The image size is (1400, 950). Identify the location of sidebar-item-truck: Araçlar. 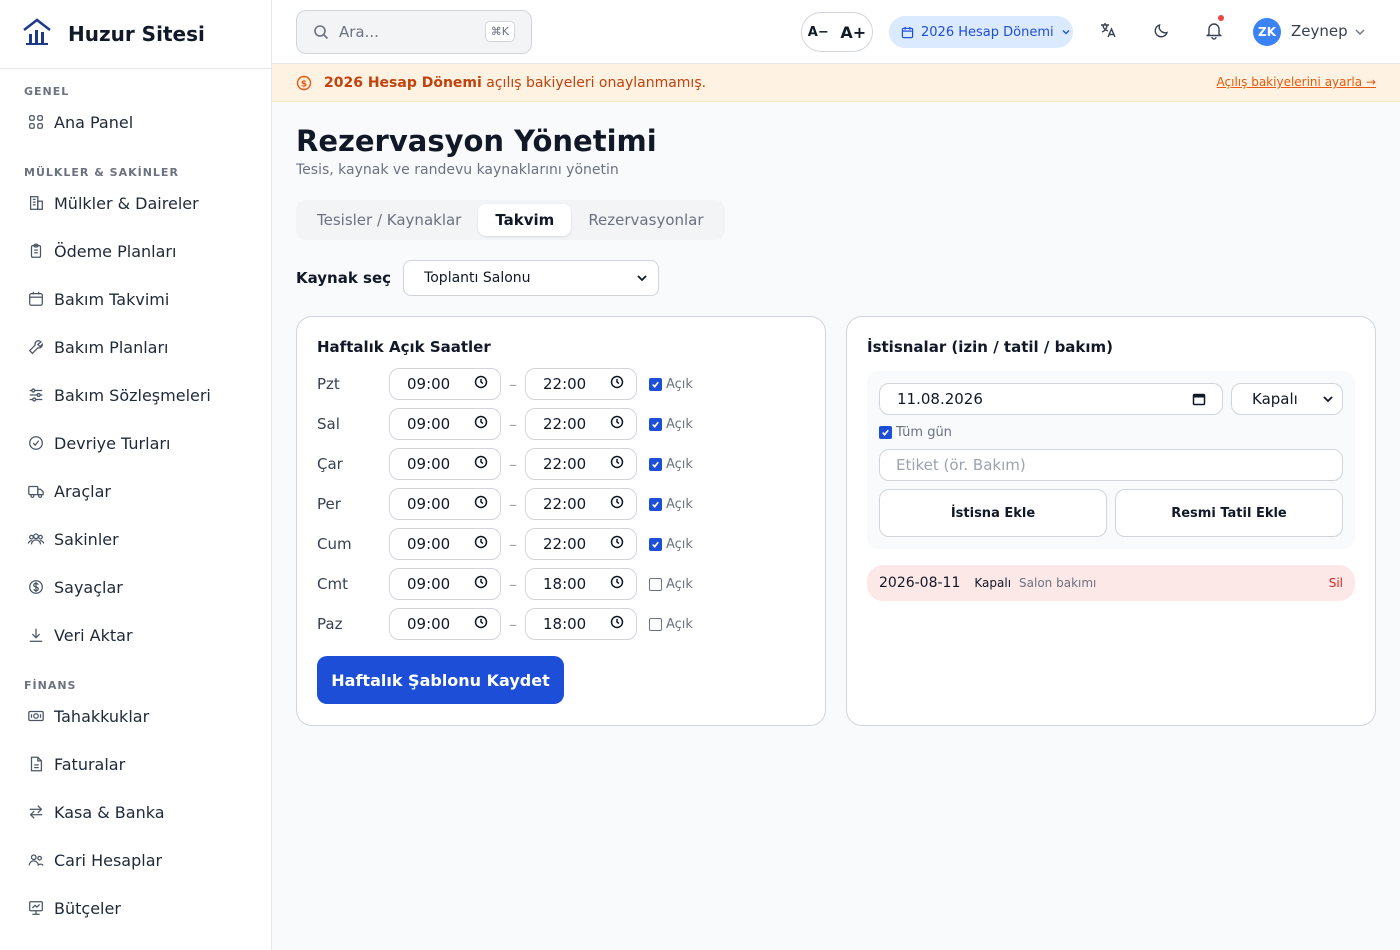
(135, 491).